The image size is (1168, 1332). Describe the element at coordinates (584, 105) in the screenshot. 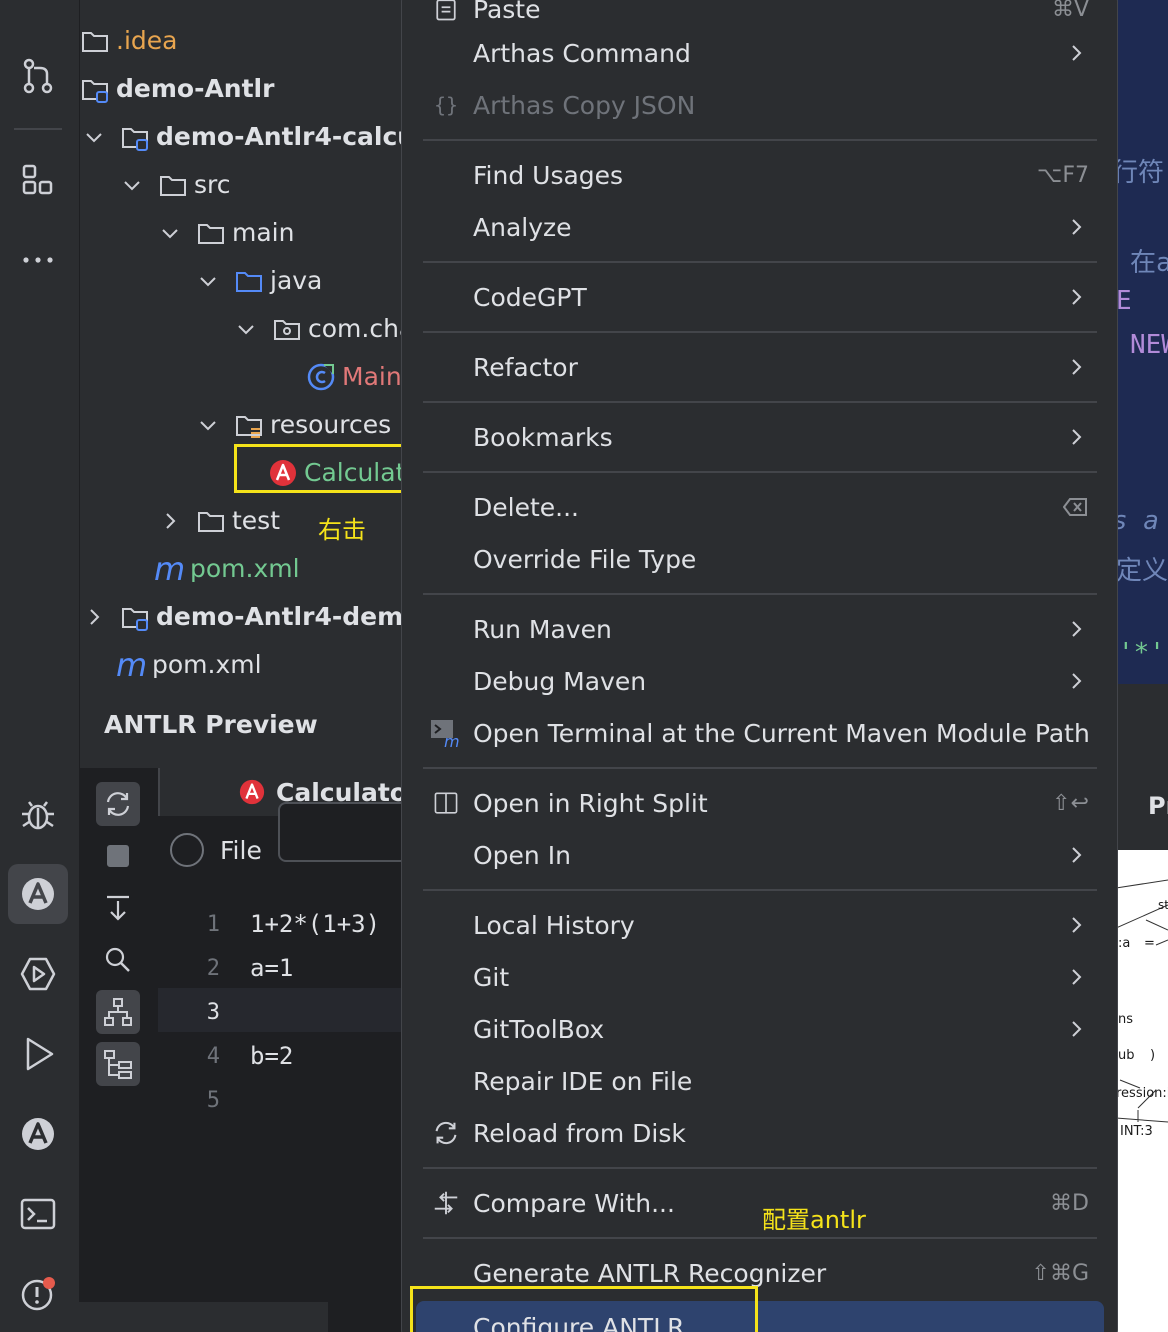

I see `menu-item-label: Arthas Copy JSON` at that location.